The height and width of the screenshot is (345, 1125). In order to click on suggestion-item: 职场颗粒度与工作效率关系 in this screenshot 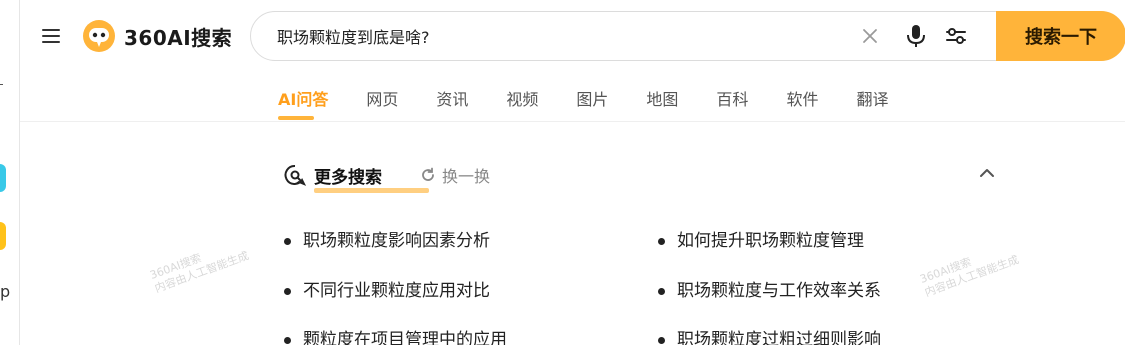, I will do `click(769, 288)`.